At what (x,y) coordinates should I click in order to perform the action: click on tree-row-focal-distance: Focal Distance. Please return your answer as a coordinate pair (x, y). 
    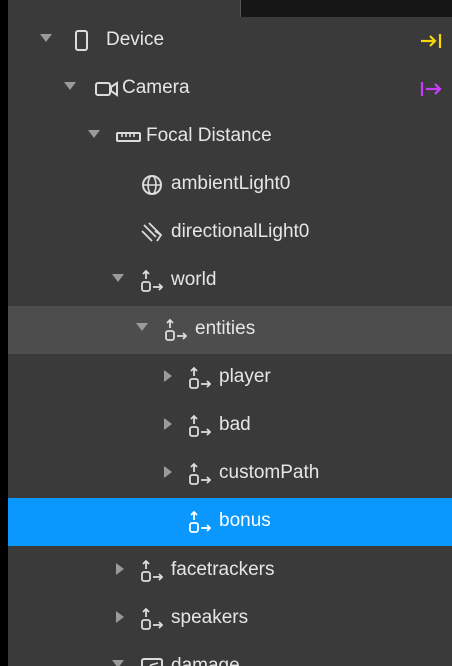
    Looking at the image, I should click on (230, 137).